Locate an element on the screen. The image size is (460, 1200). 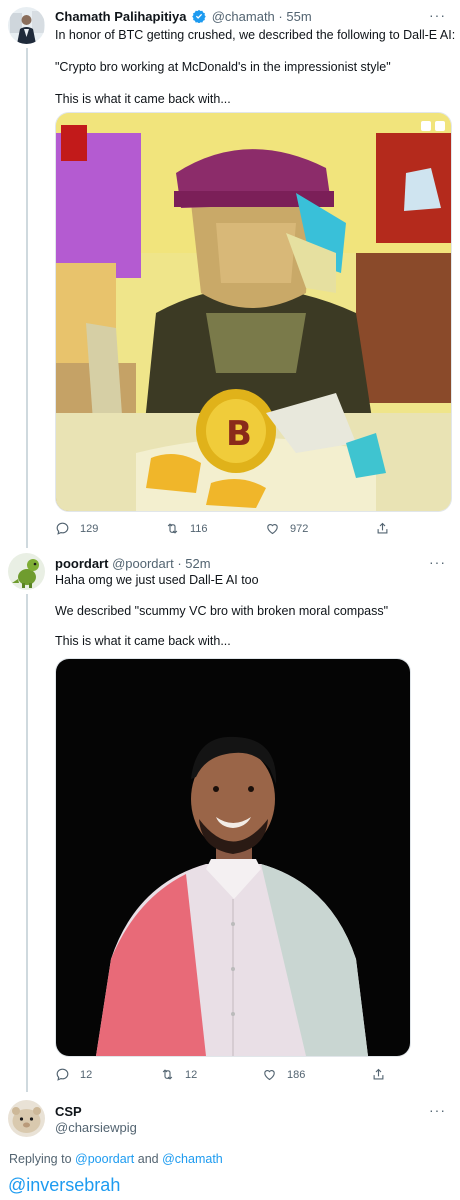
avatar-chamath is located at coordinates (26, 25).